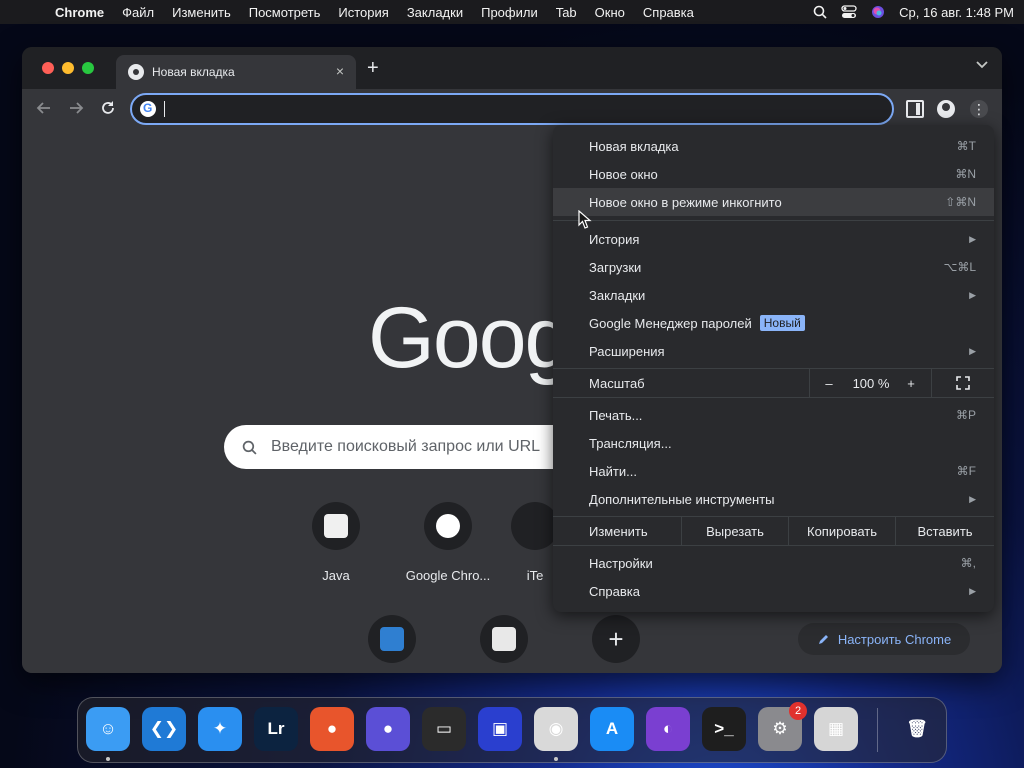 The height and width of the screenshot is (768, 1024). I want to click on menu-item-label: Справка, so click(614, 591).